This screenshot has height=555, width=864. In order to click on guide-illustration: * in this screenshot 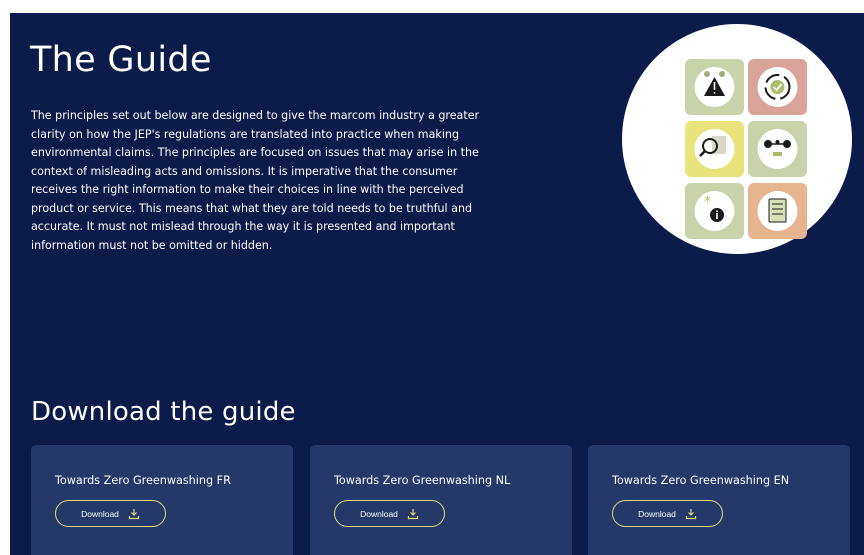, I will do `click(737, 139)`.